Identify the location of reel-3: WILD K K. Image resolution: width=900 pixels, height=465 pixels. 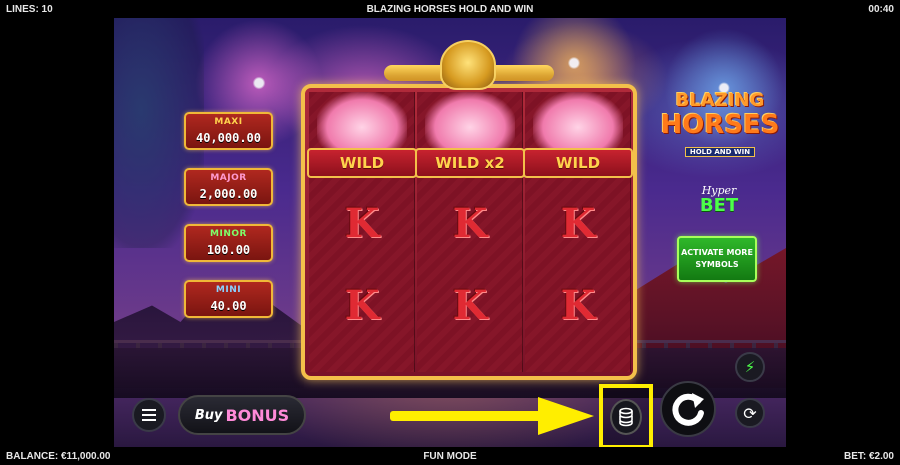
(578, 232).